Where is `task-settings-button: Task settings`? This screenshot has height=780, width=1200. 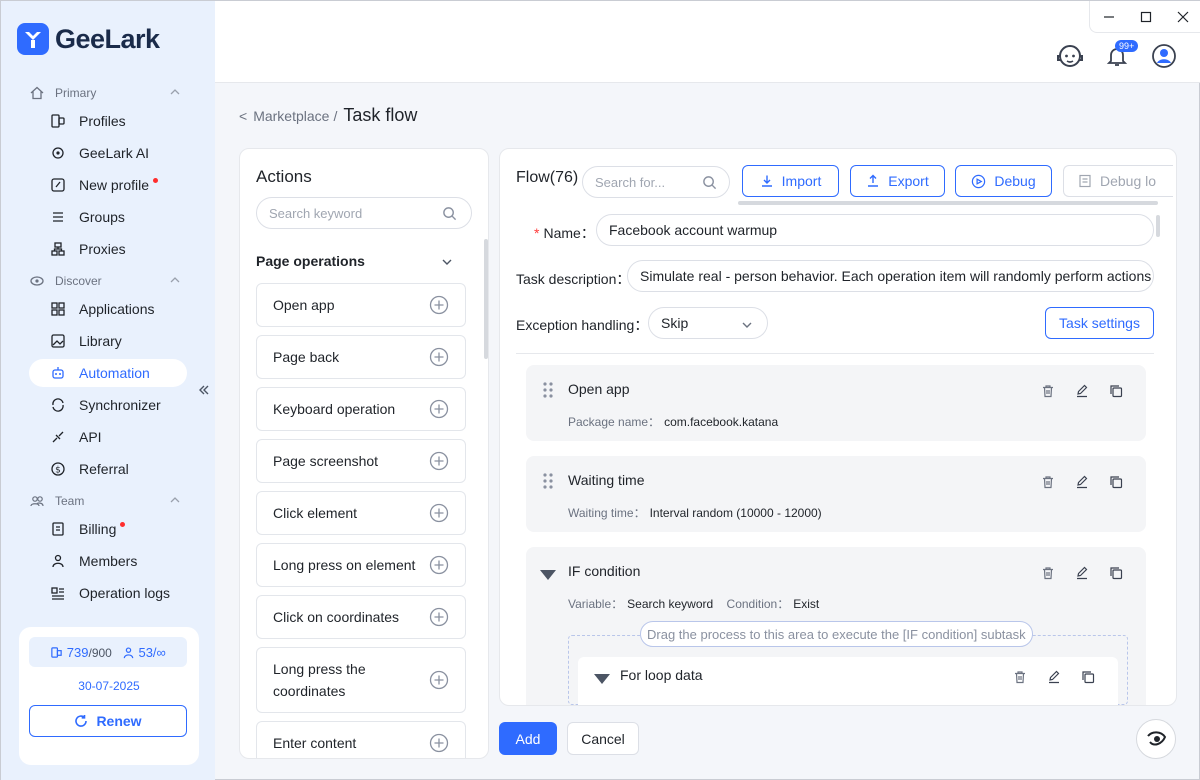
task-settings-button: Task settings is located at coordinates (1099, 323).